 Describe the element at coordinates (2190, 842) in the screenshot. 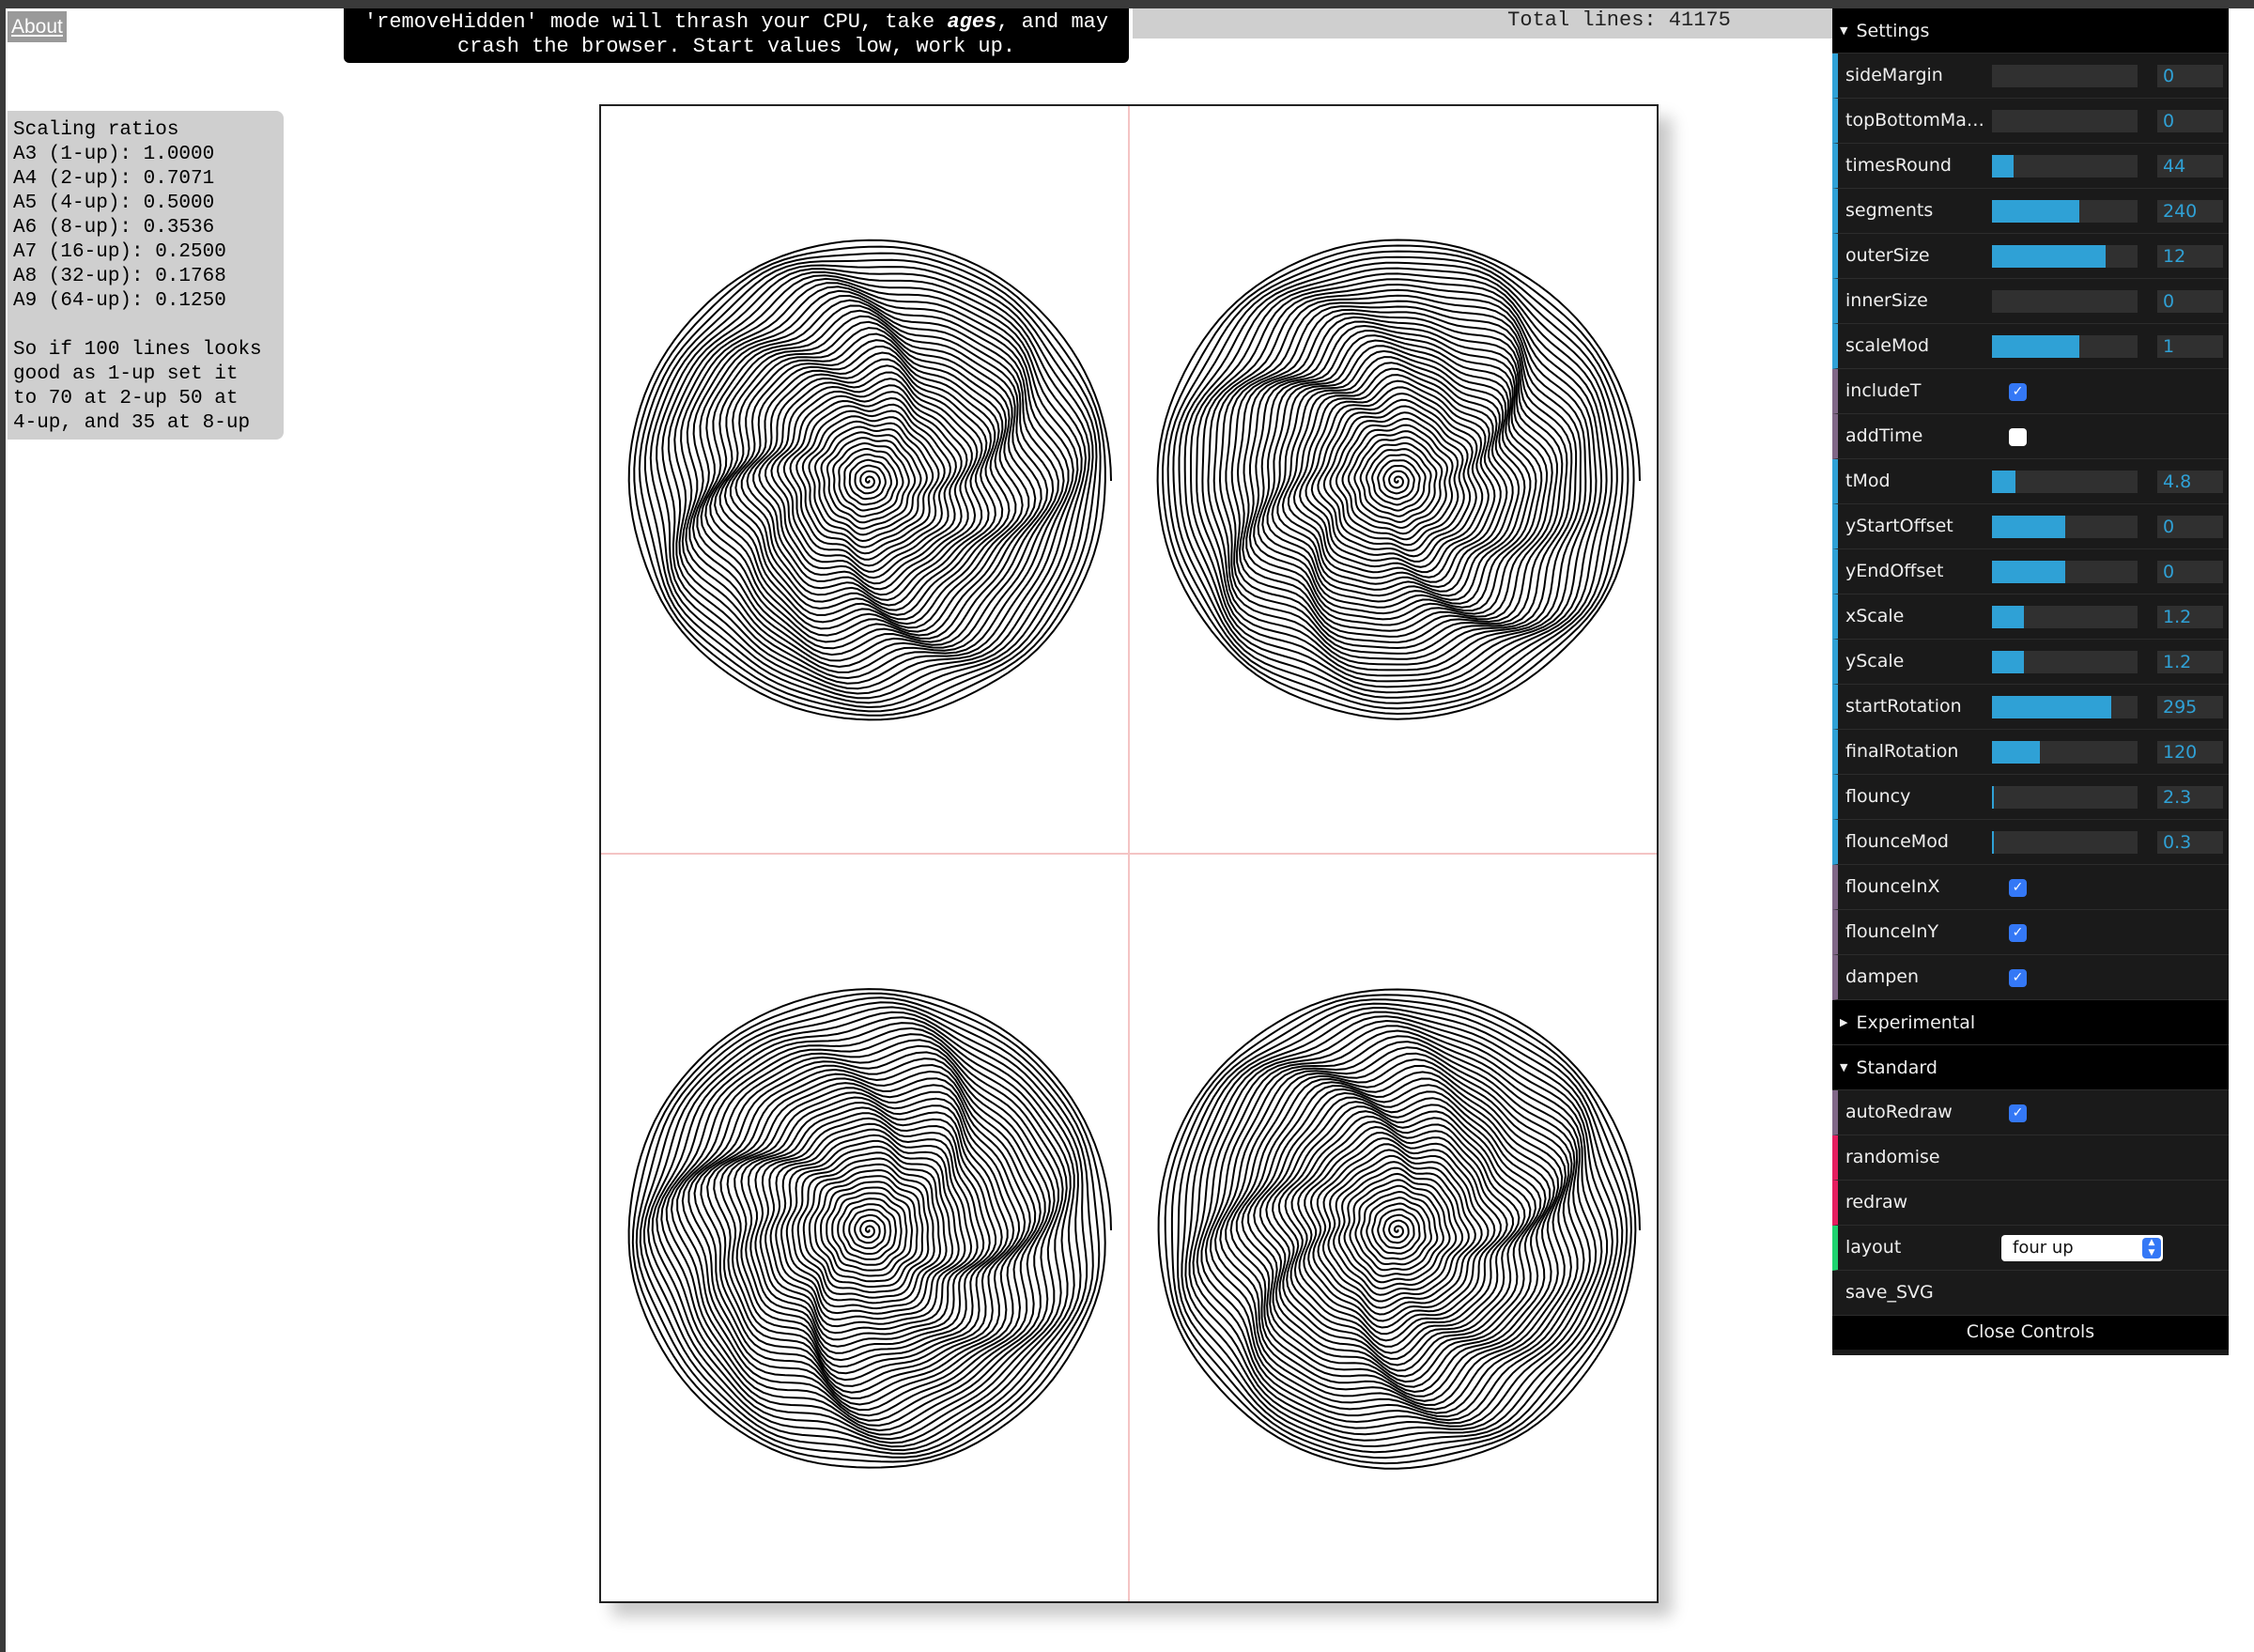

I see `number-input: 0.3` at that location.